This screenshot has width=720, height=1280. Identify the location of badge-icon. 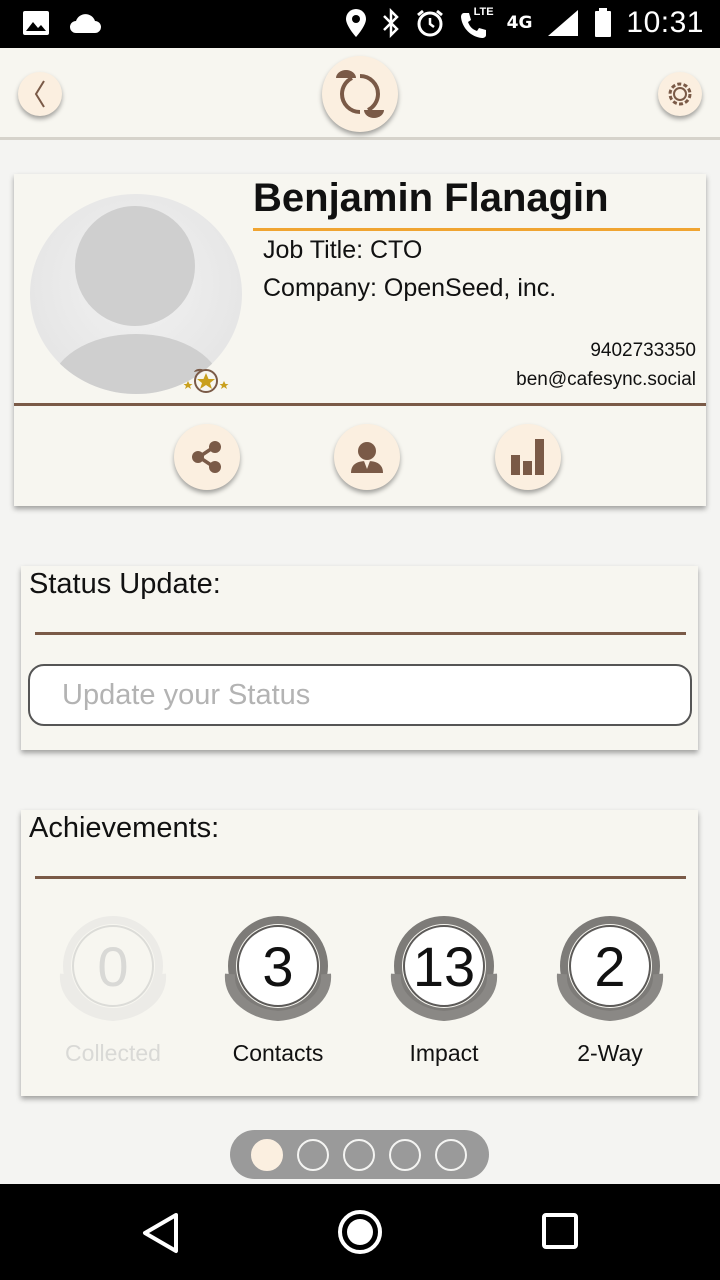
(206, 380).